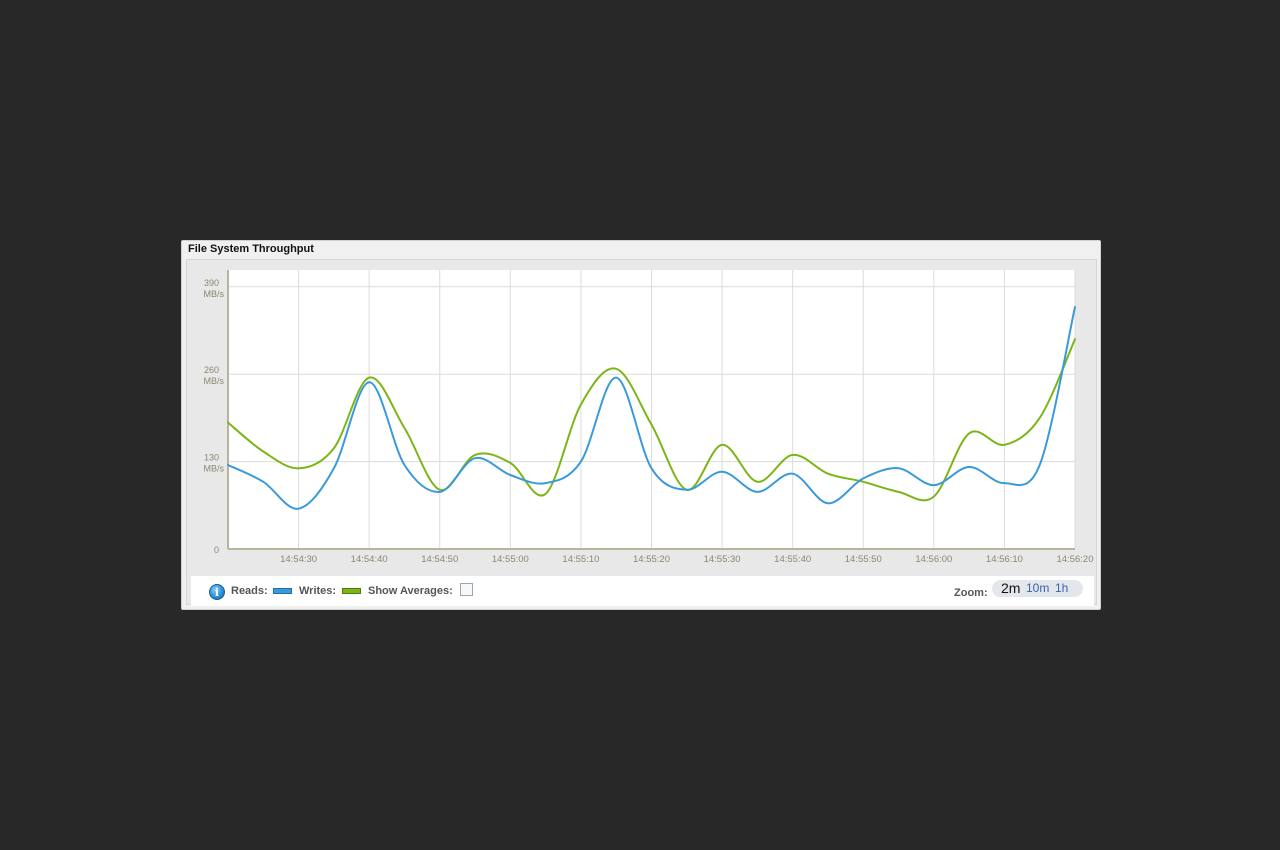  What do you see at coordinates (211, 458) in the screenshot?
I see `y-tick-label: 130` at bounding box center [211, 458].